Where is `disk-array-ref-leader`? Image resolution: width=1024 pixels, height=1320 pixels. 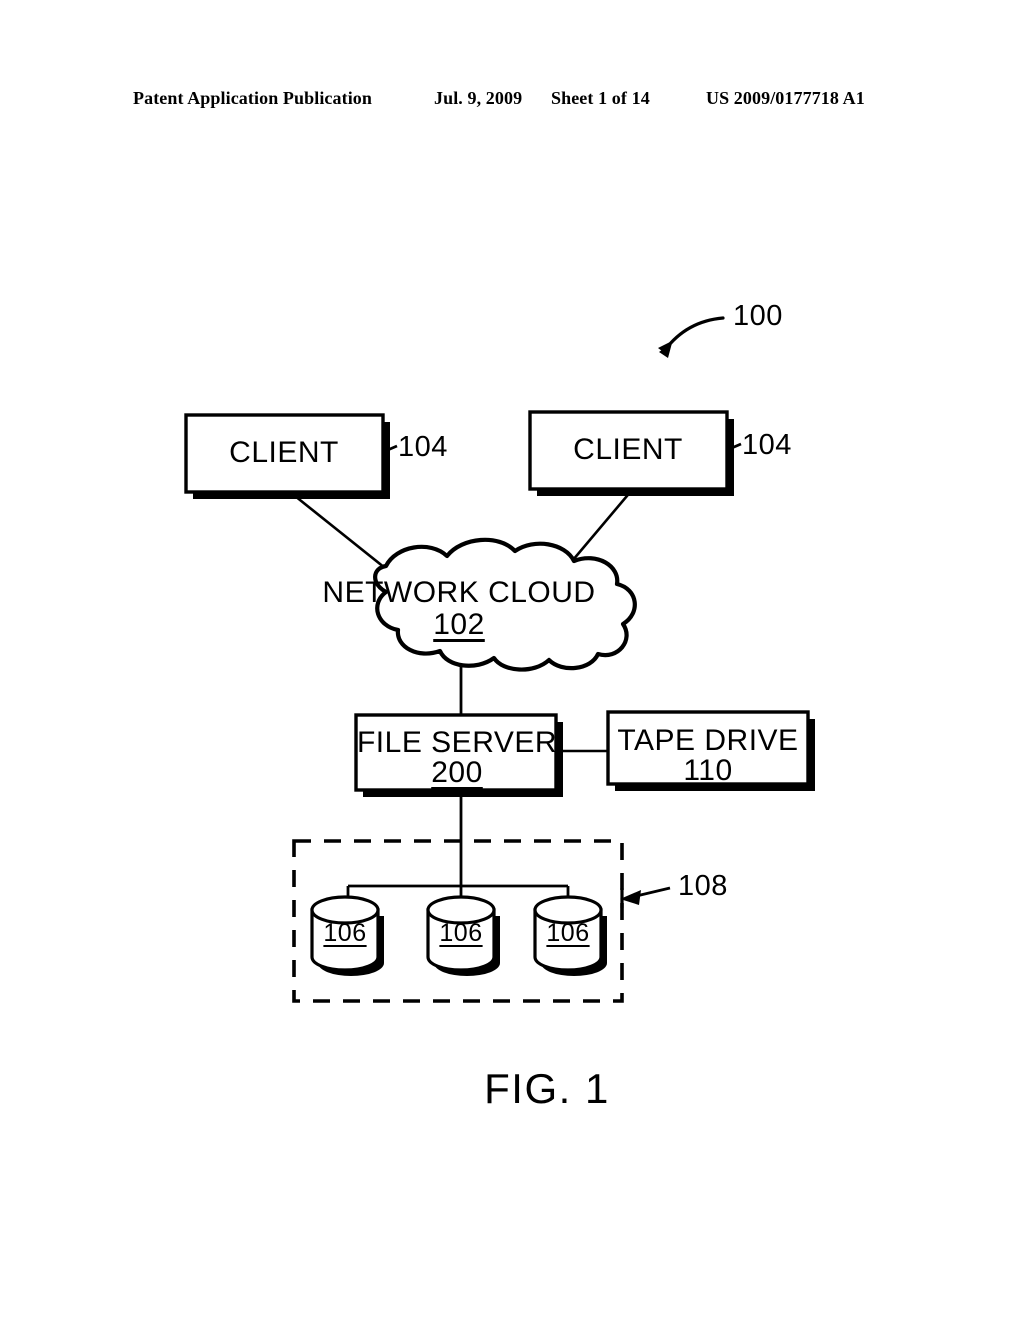 disk-array-ref-leader is located at coordinates (645, 897).